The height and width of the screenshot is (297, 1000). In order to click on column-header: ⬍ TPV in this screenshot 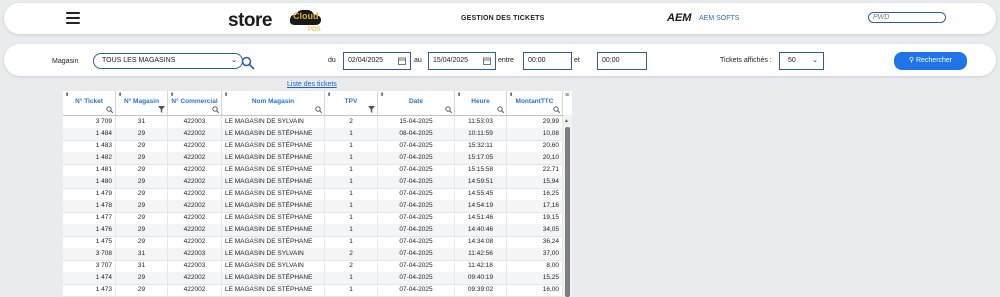, I will do `click(351, 103)`.